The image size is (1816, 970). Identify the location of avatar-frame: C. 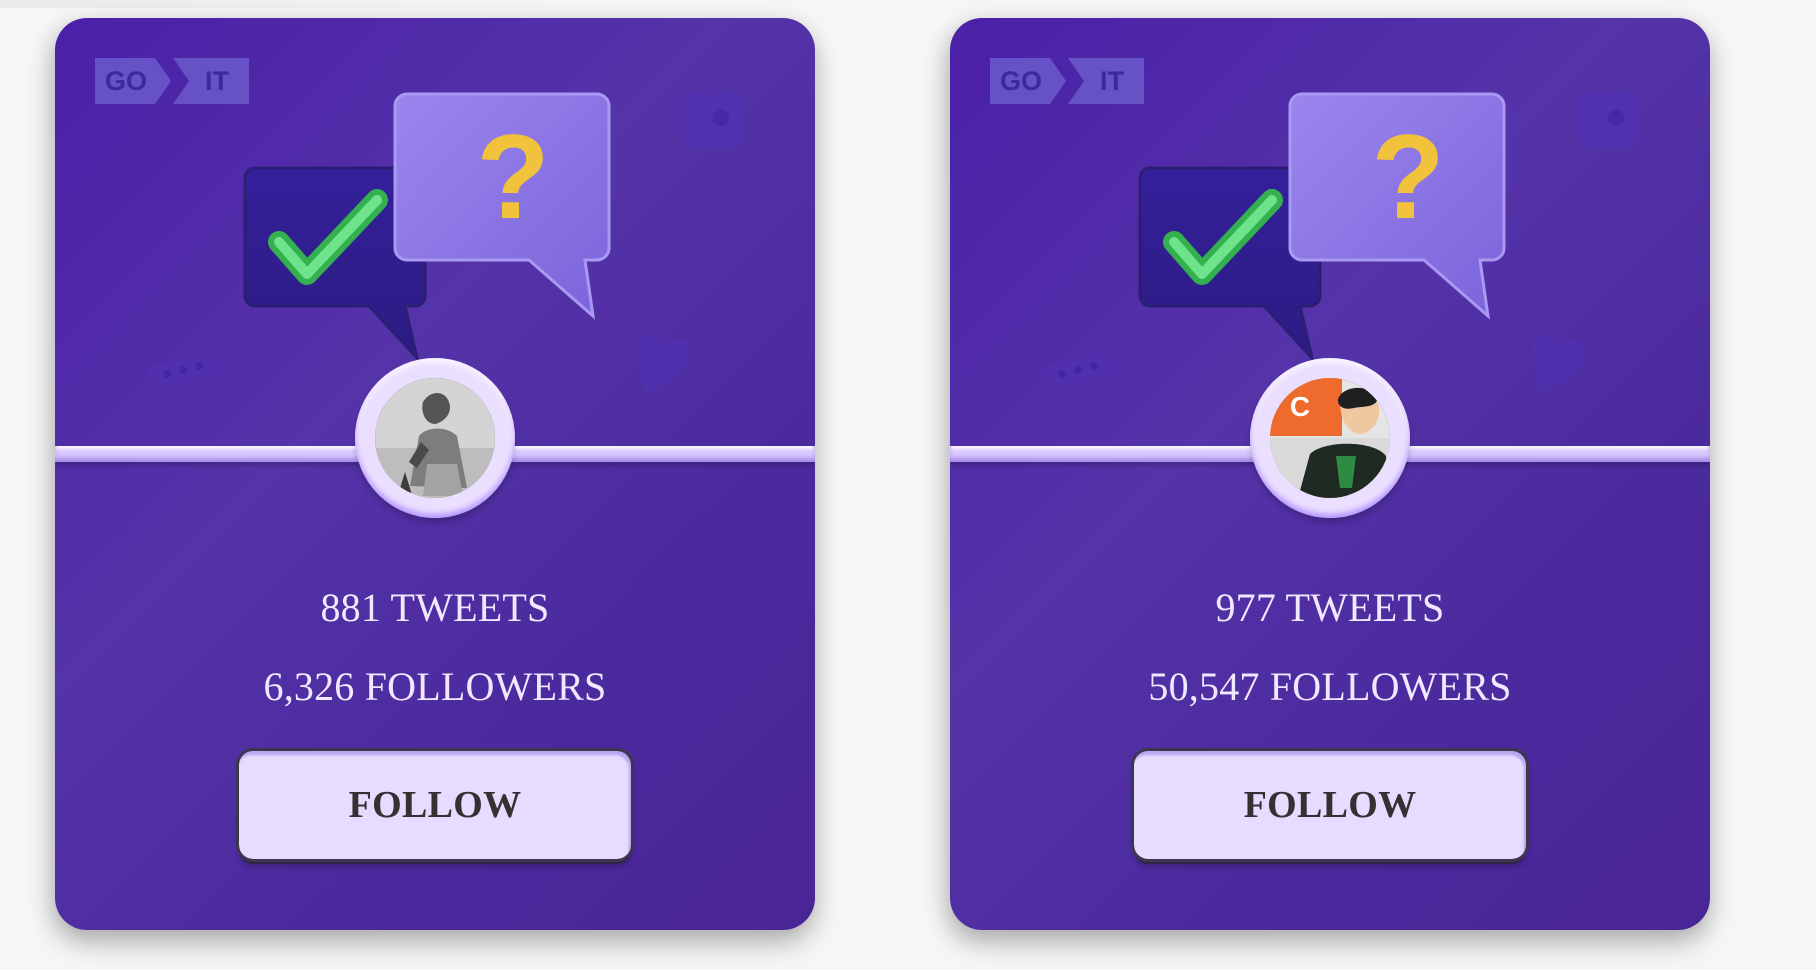
(1330, 438).